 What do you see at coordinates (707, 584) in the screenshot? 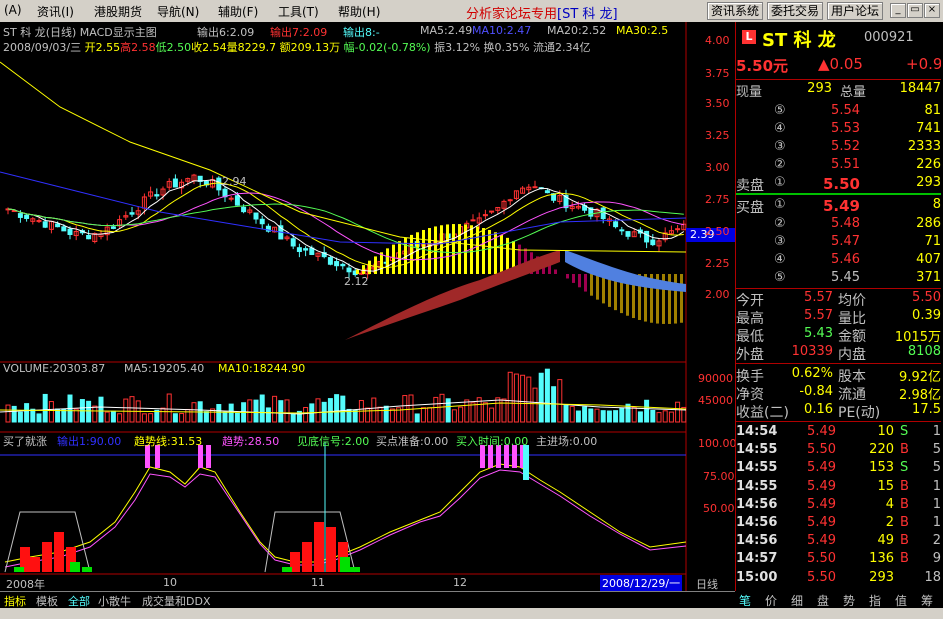
I see `period-label: 日线` at bounding box center [707, 584].